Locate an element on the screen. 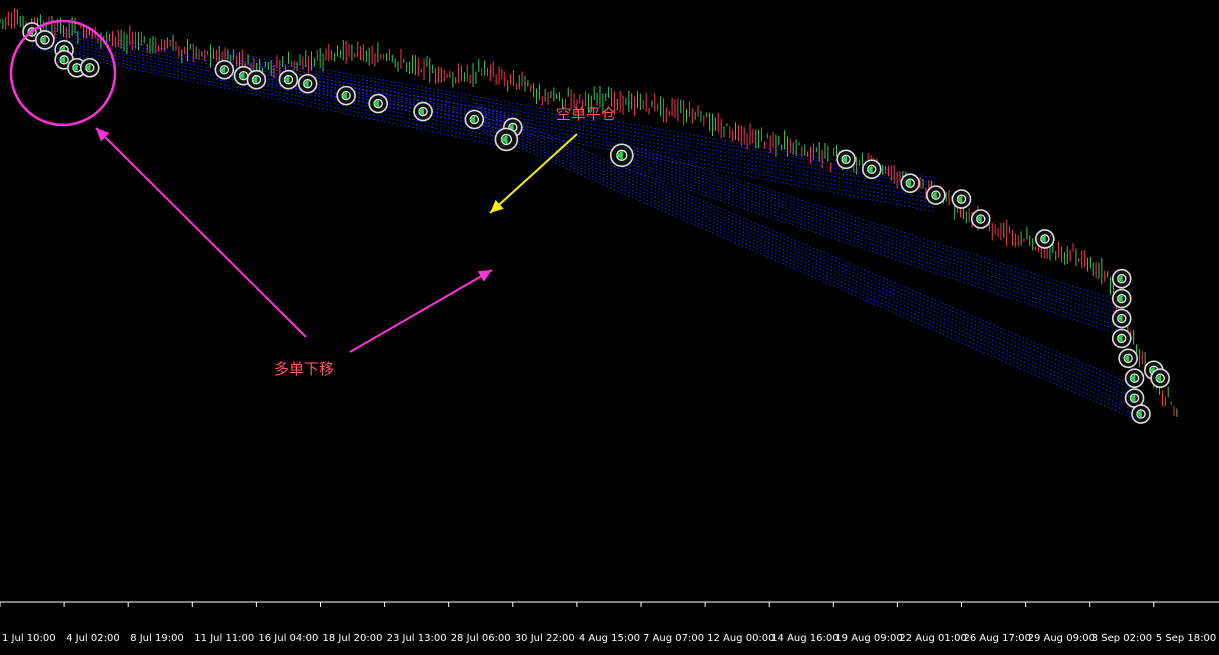 This screenshot has width=1219, height=655. x-tick-label: 4 Aug 15:00 is located at coordinates (609, 638).